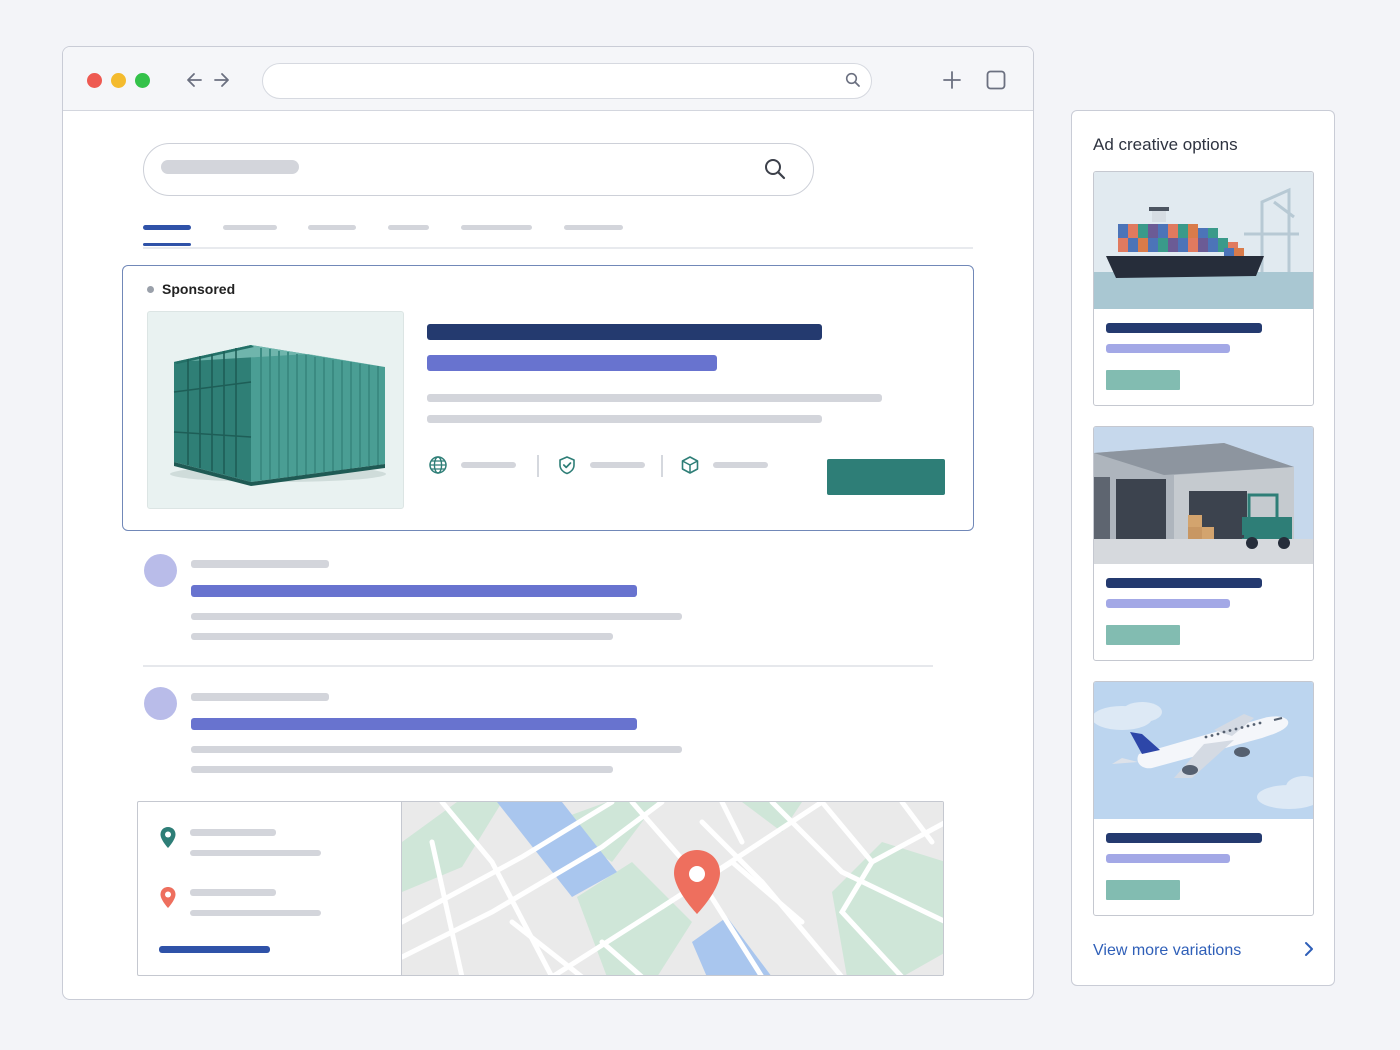 This screenshot has width=1400, height=1050. What do you see at coordinates (167, 244) in the screenshot?
I see `tab-active-underline` at bounding box center [167, 244].